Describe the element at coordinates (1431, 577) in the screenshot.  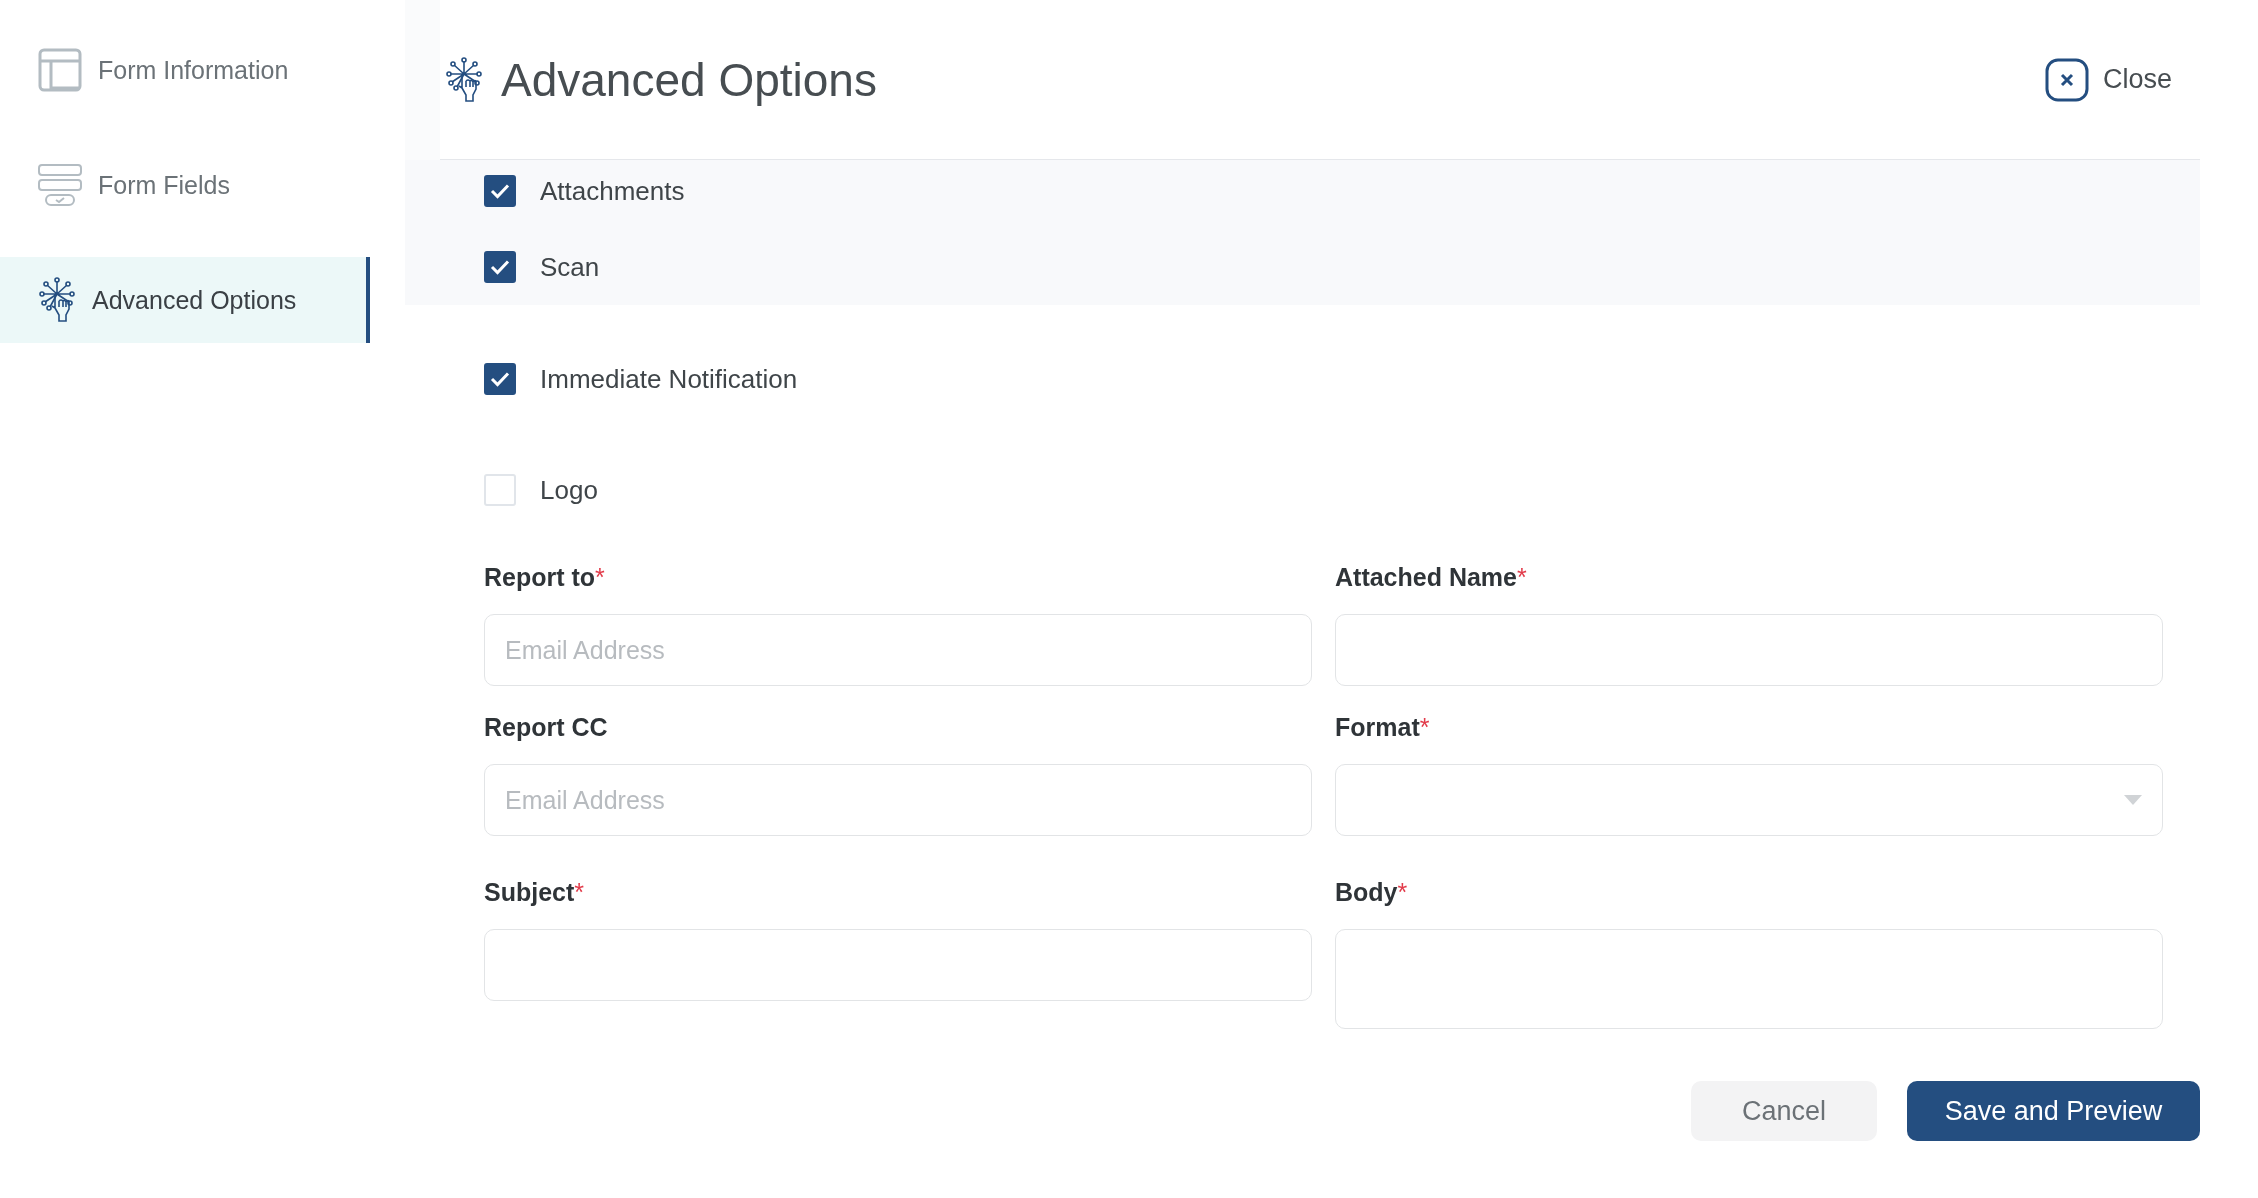
I see `field-label: Attached Name*` at that location.